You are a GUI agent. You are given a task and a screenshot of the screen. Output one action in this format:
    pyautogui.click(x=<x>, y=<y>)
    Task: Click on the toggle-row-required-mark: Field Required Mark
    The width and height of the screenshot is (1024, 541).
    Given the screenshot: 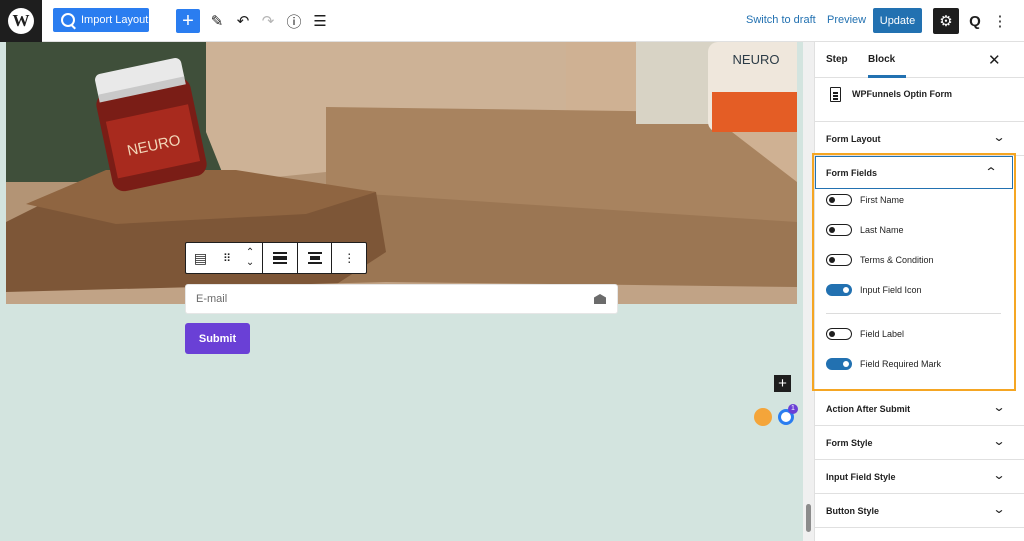 What is the action you would take?
    pyautogui.click(x=883, y=364)
    